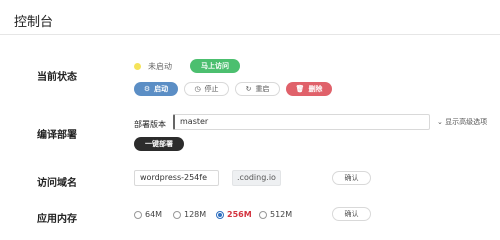  I want to click on domain-suffix-text: .coding.io, so click(256, 177).